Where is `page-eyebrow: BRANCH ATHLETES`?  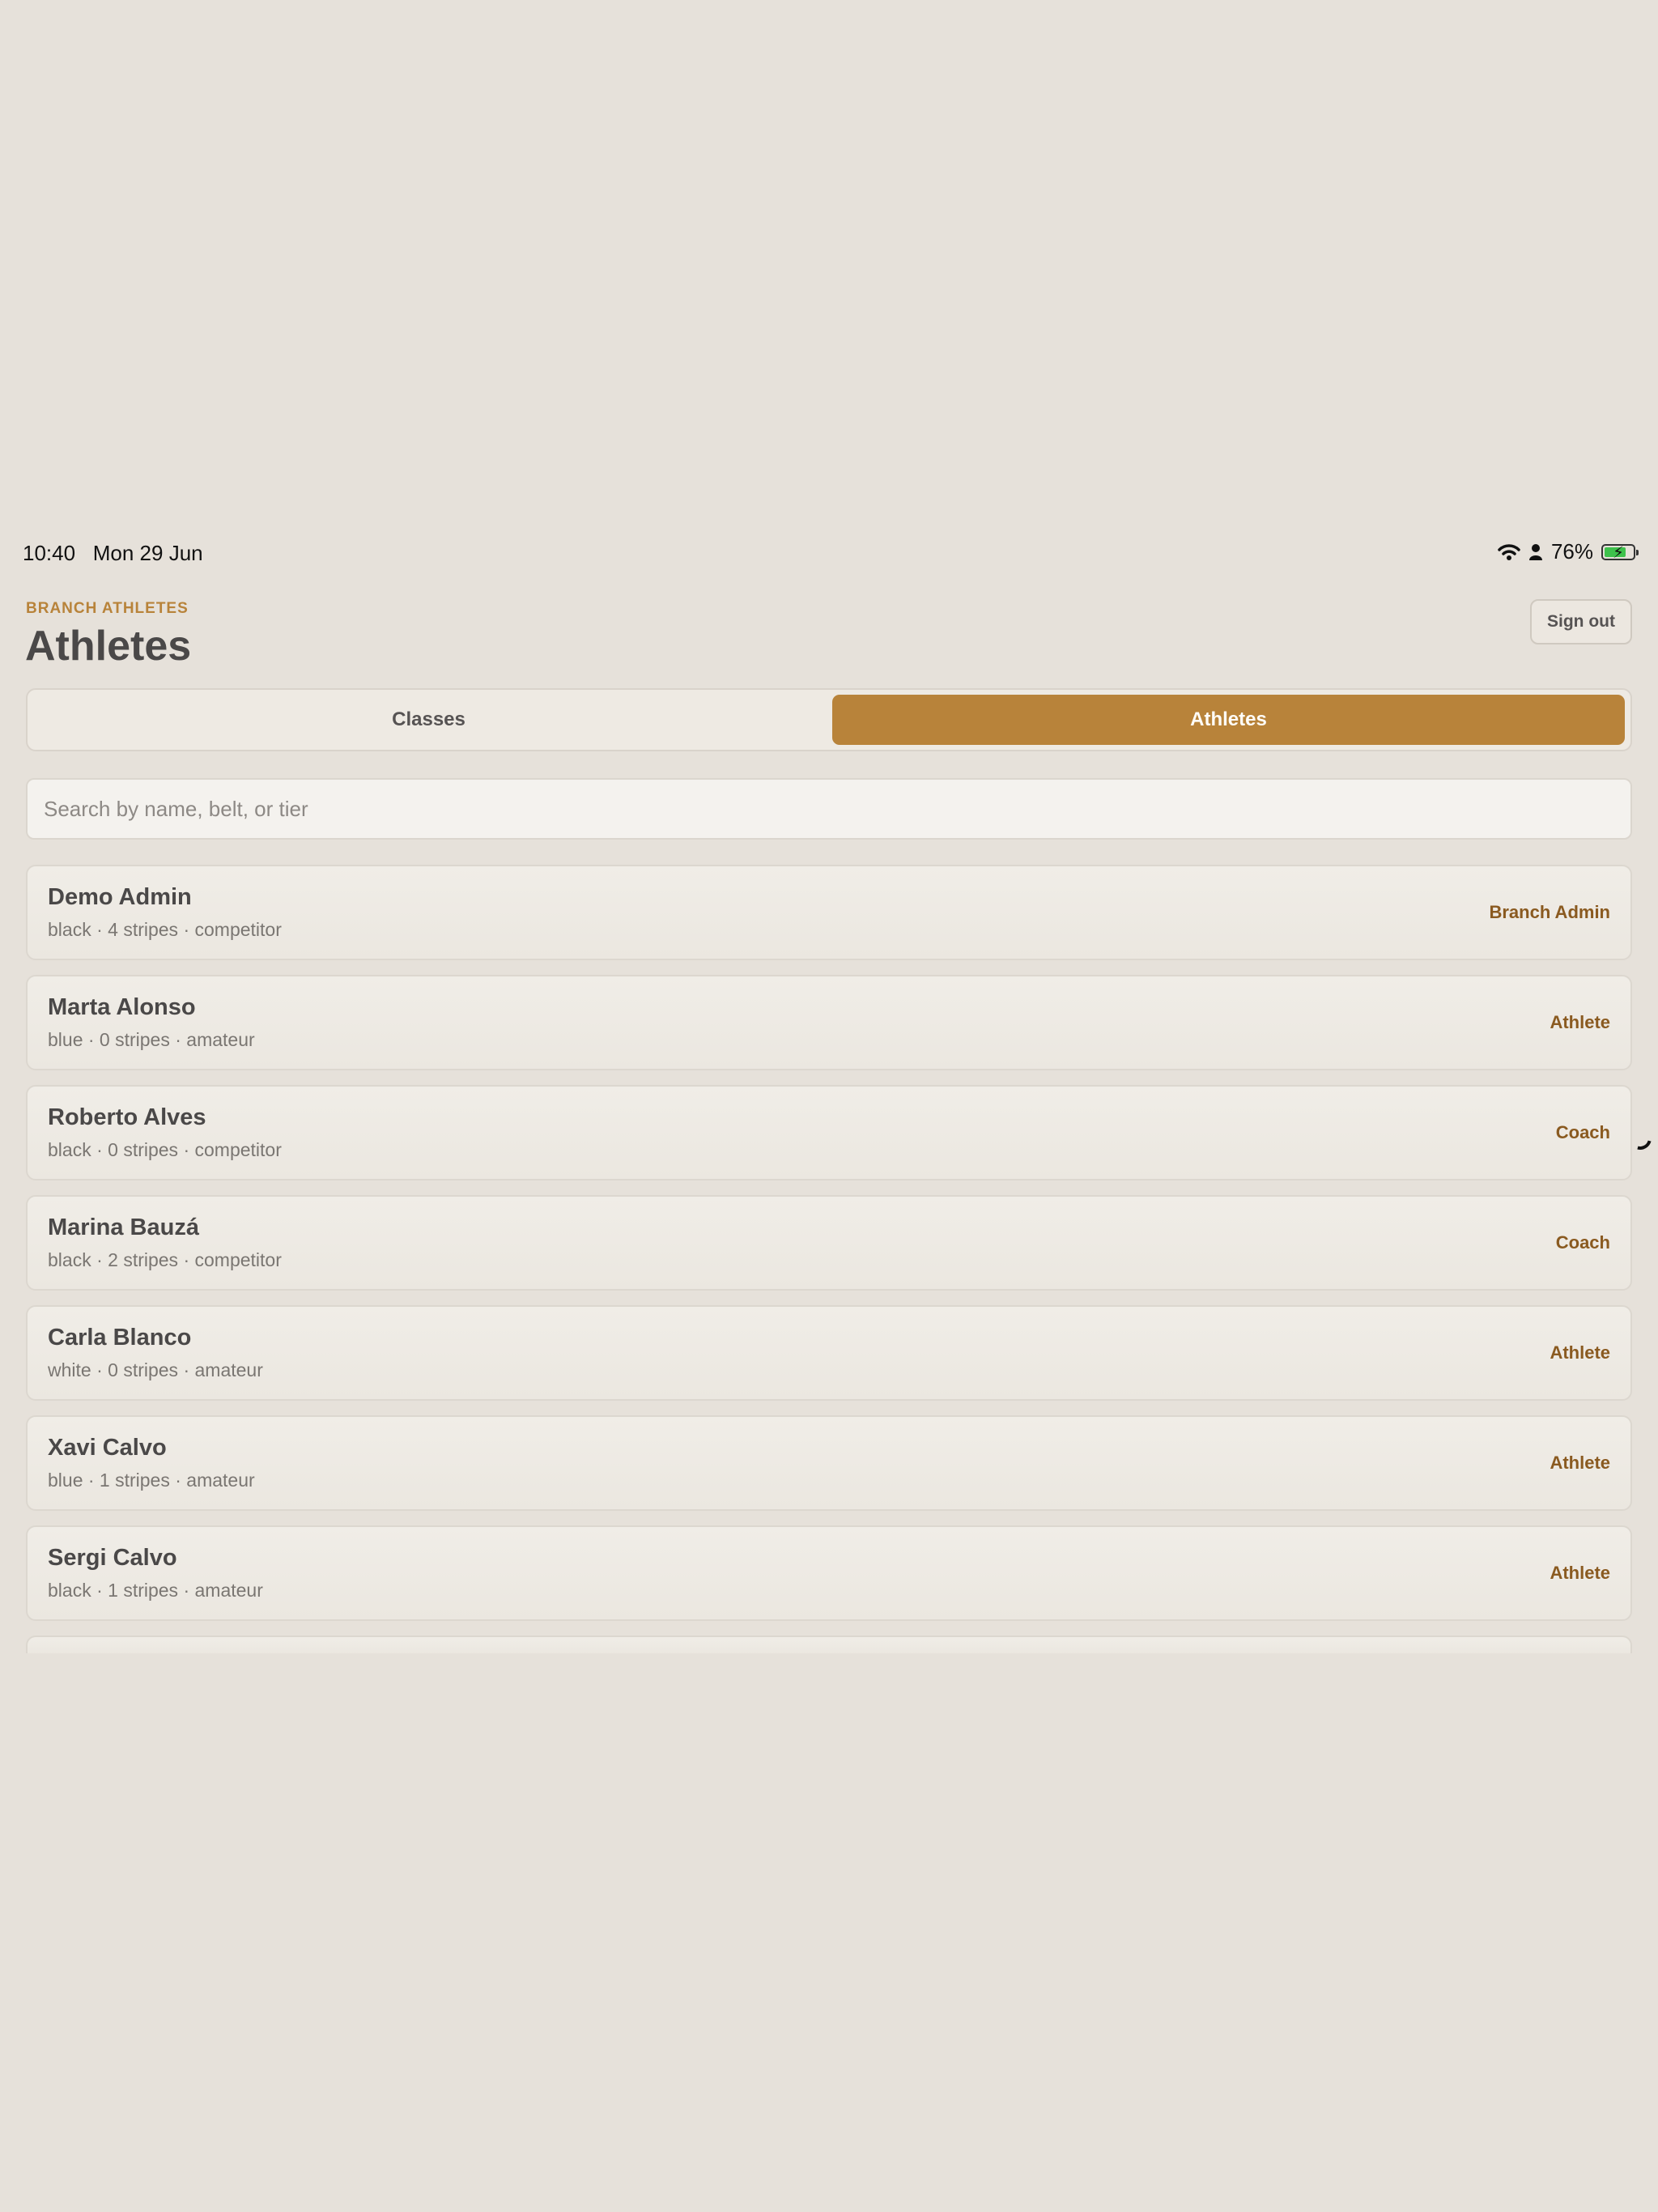
page-eyebrow: BRANCH ATHLETES is located at coordinates (107, 609).